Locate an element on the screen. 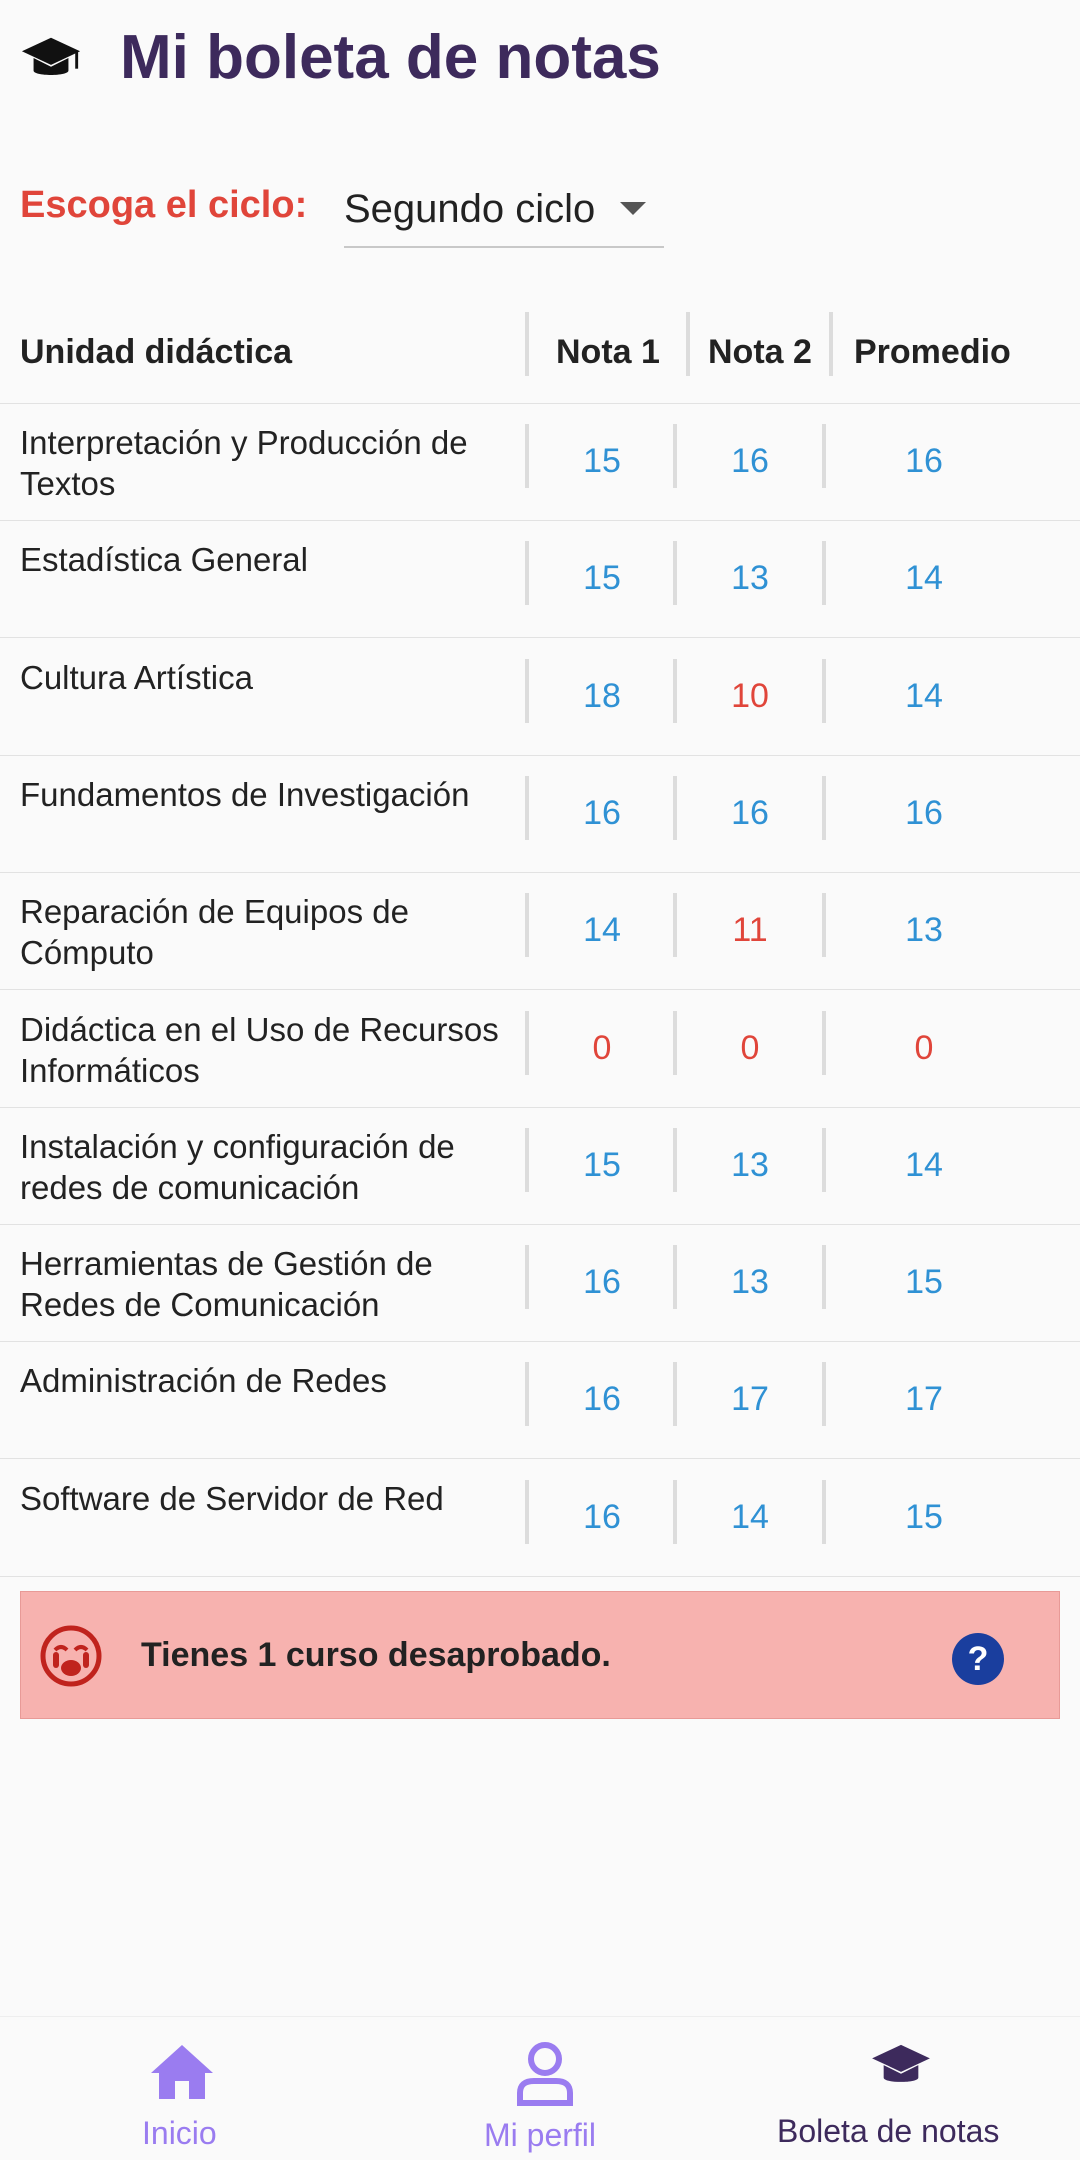  failed-courses-alert: Tienes 1 curso desaprobado. ? is located at coordinates (540, 1655).